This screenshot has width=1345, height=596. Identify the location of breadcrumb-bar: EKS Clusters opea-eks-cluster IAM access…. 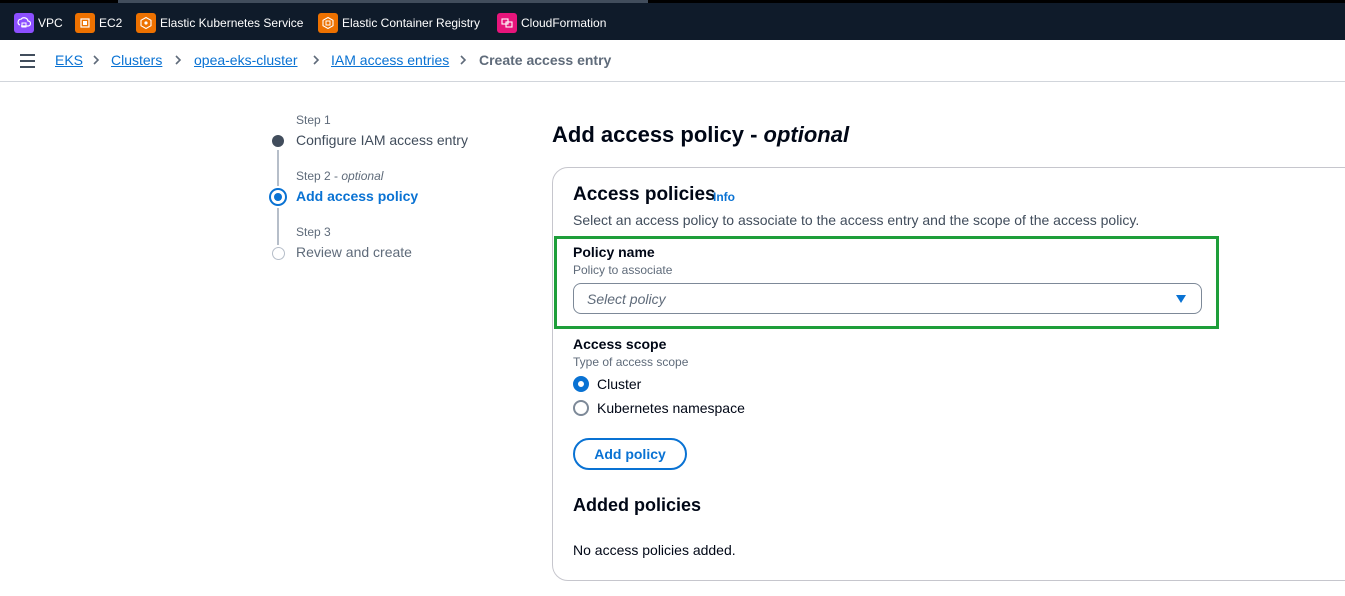
(672, 61).